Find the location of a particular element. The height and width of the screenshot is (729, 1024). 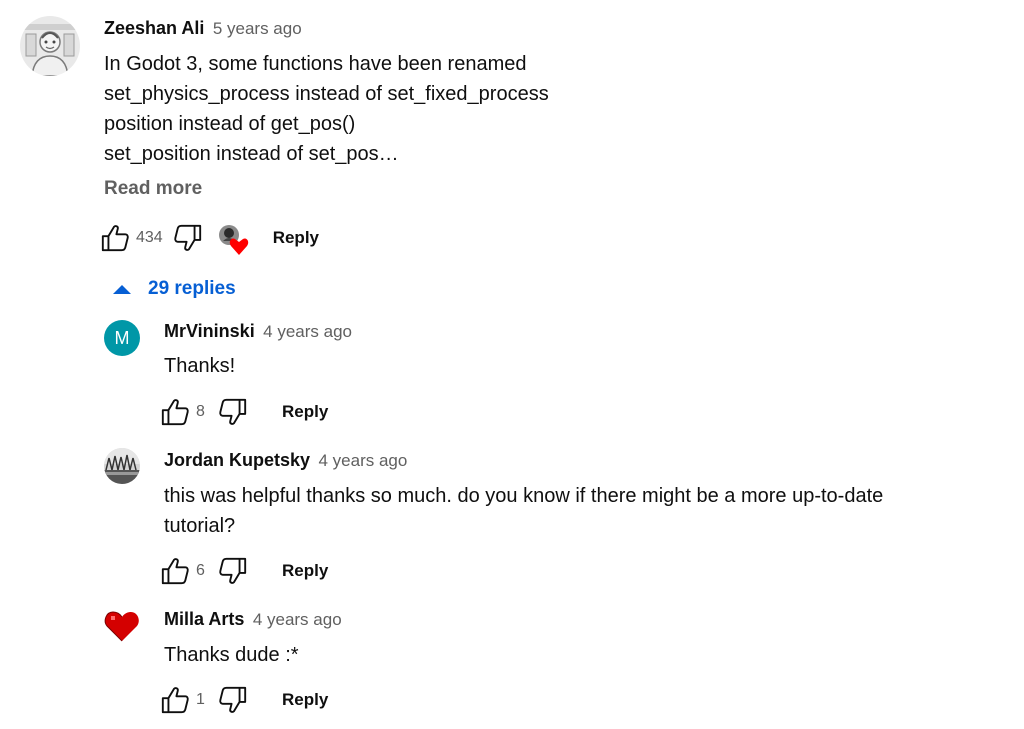

heart-icon is located at coordinates (121, 626).